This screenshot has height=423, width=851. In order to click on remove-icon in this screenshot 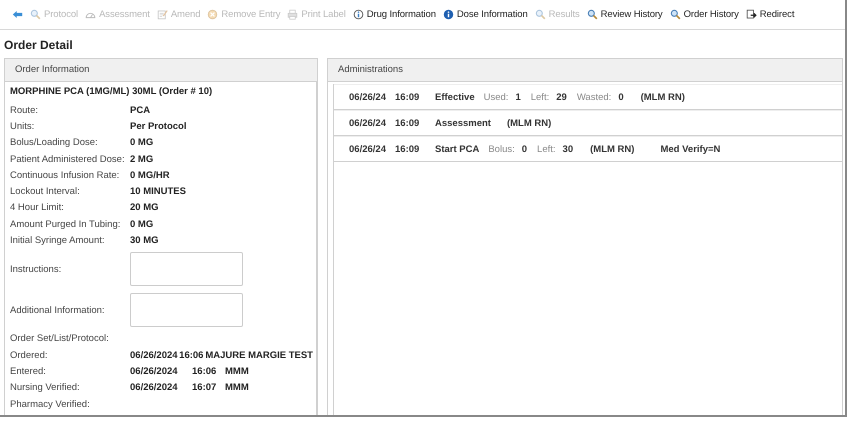, I will do `click(212, 14)`.